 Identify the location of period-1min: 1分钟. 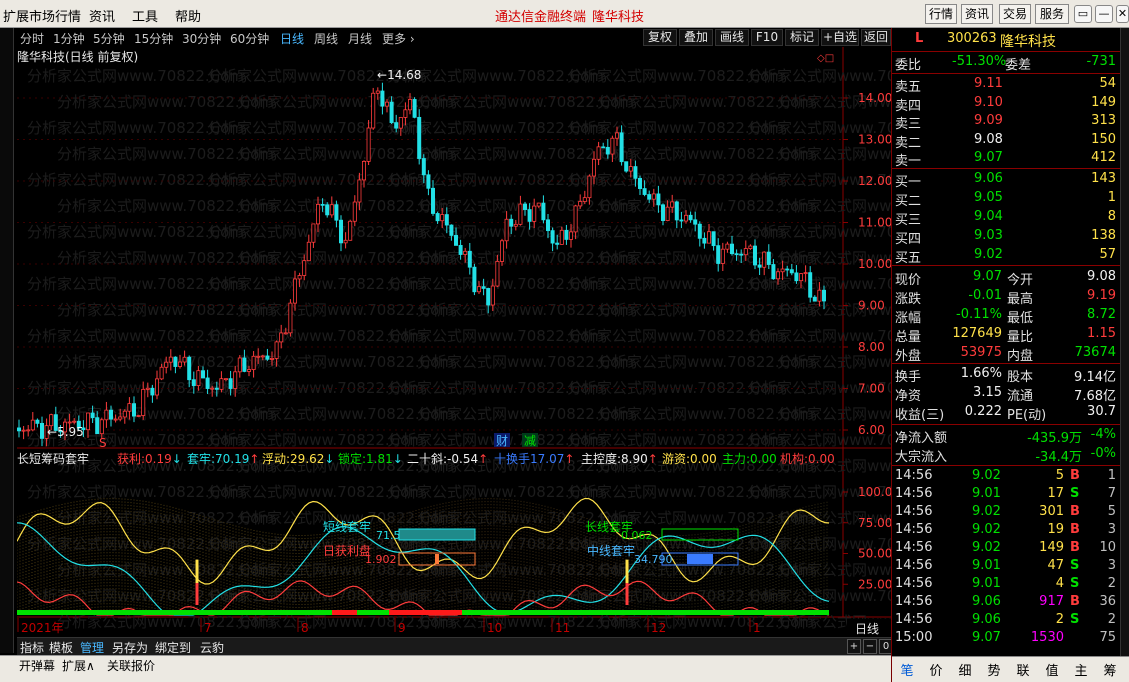
(69, 38).